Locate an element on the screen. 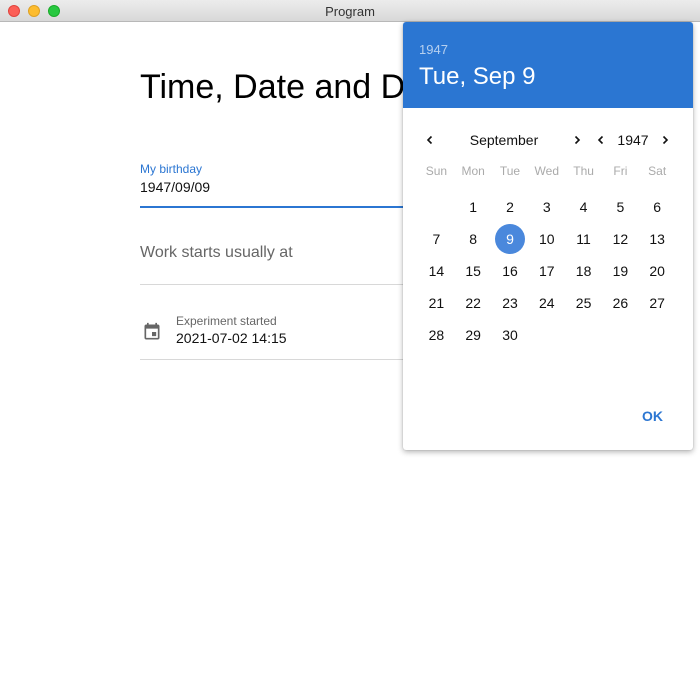  prev-year-button is located at coordinates (601, 140).